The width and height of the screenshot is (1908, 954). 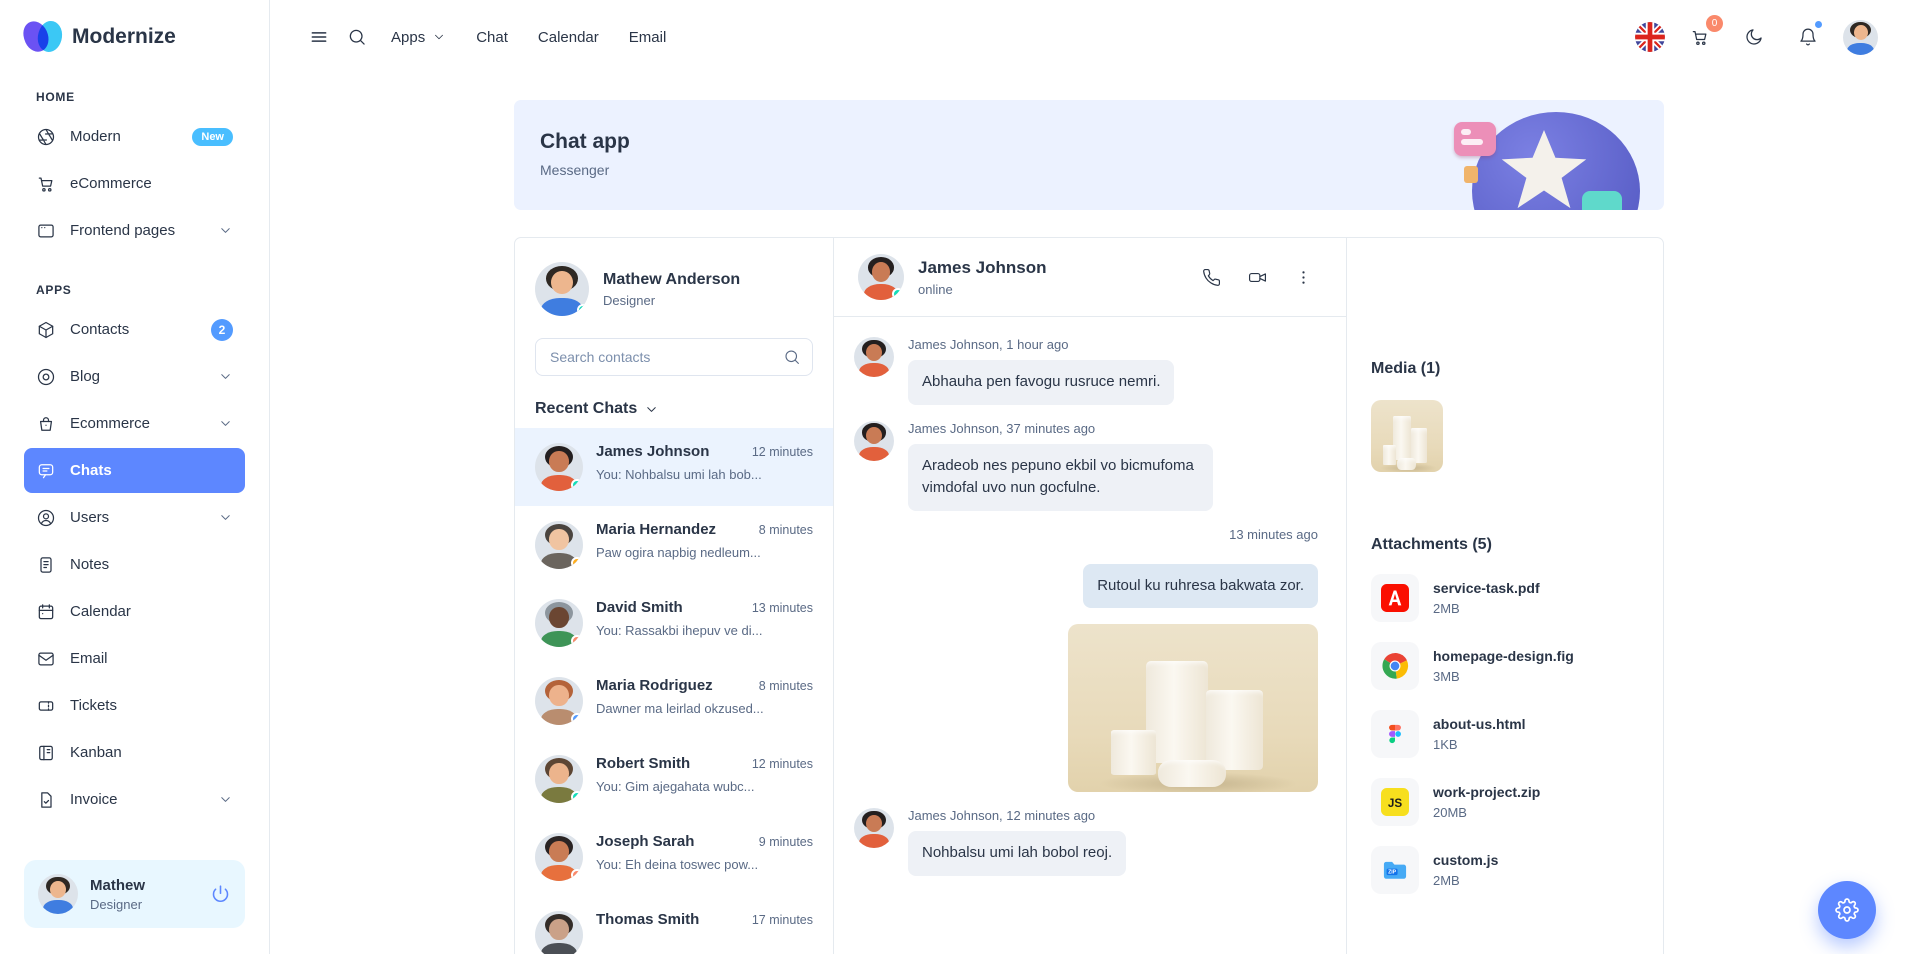 I want to click on chat-time: 17 minutes, so click(x=782, y=920).